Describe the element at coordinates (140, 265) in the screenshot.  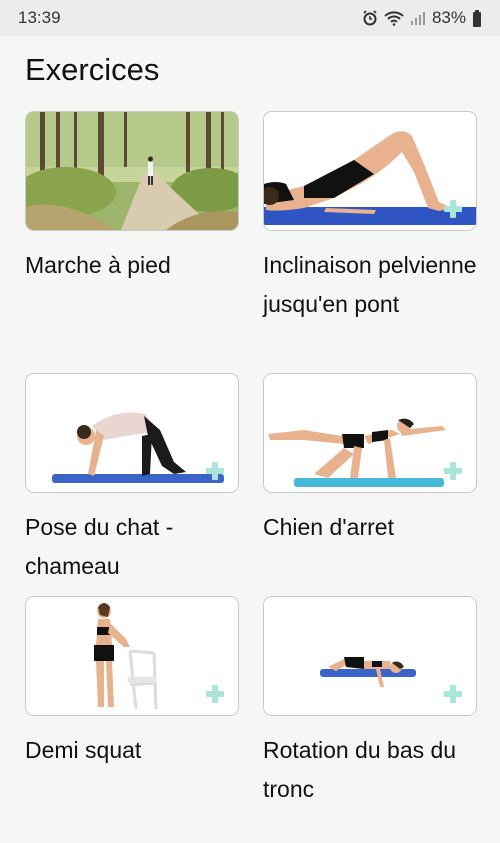
I see `exercise-label: Marche à pied` at that location.